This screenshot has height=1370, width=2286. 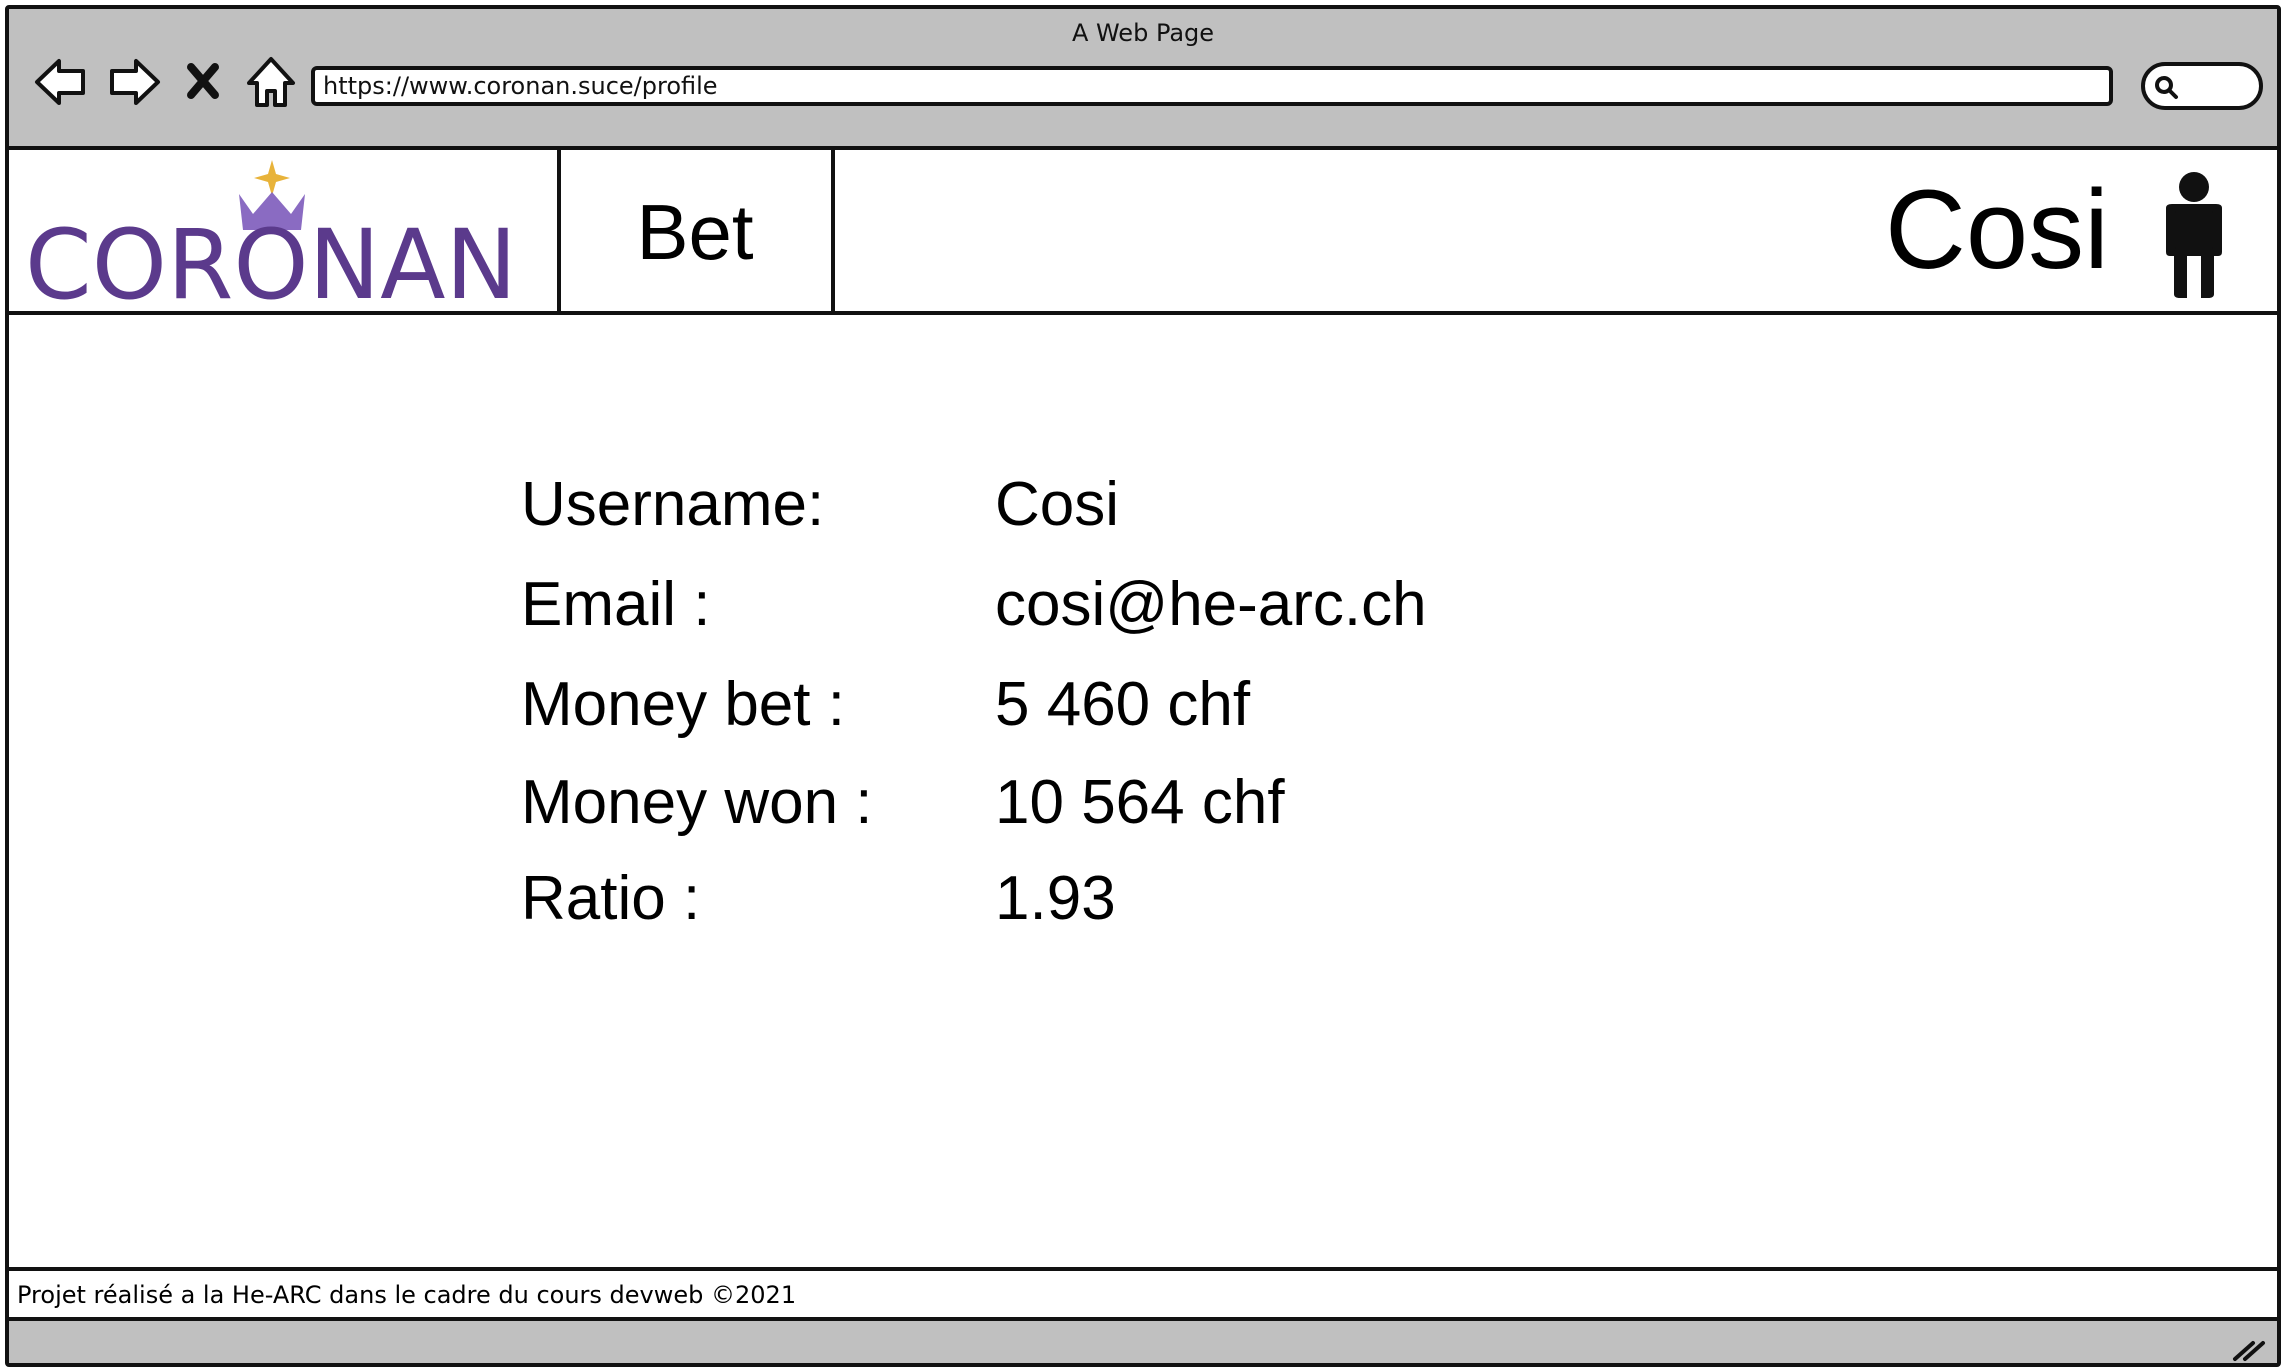 What do you see at coordinates (1211, 604) in the screenshot?
I see `email-value: cosi@he-arc.ch` at bounding box center [1211, 604].